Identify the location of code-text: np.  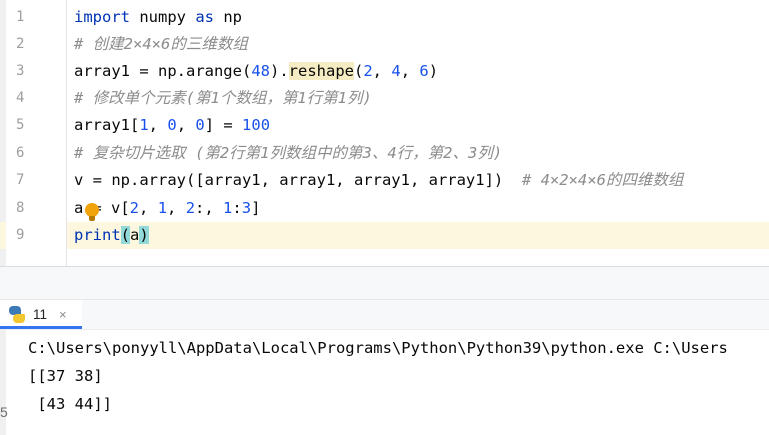
(228, 17).